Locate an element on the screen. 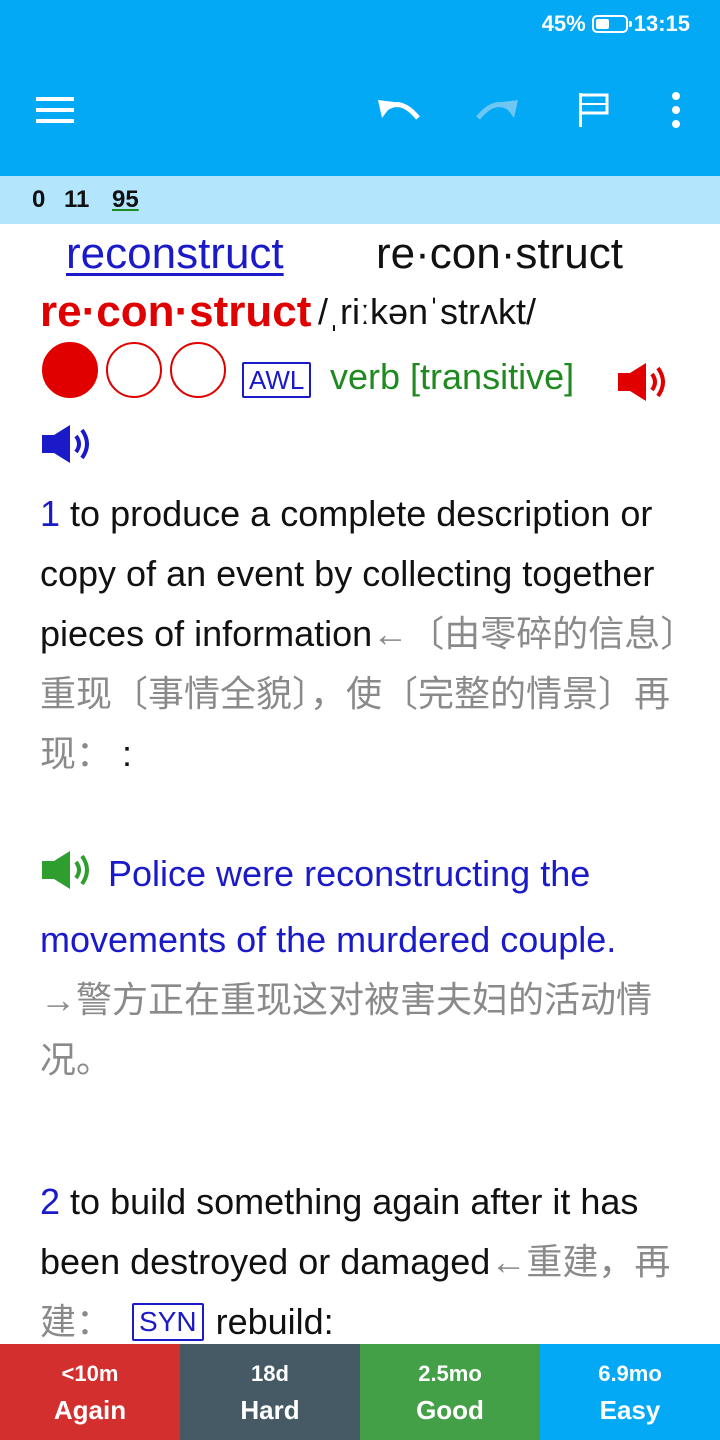  hard-interval: 18d is located at coordinates (270, 1373).